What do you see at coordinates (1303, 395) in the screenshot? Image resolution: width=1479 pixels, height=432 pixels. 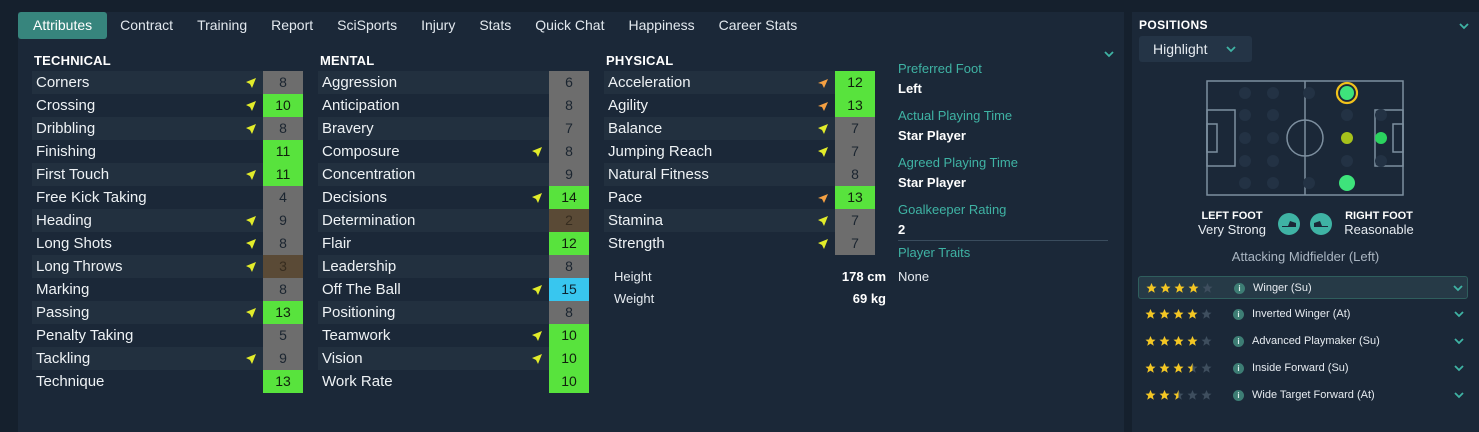 I see `role-row-wide-target-forward-at: i Wide Target Forward (At)` at bounding box center [1303, 395].